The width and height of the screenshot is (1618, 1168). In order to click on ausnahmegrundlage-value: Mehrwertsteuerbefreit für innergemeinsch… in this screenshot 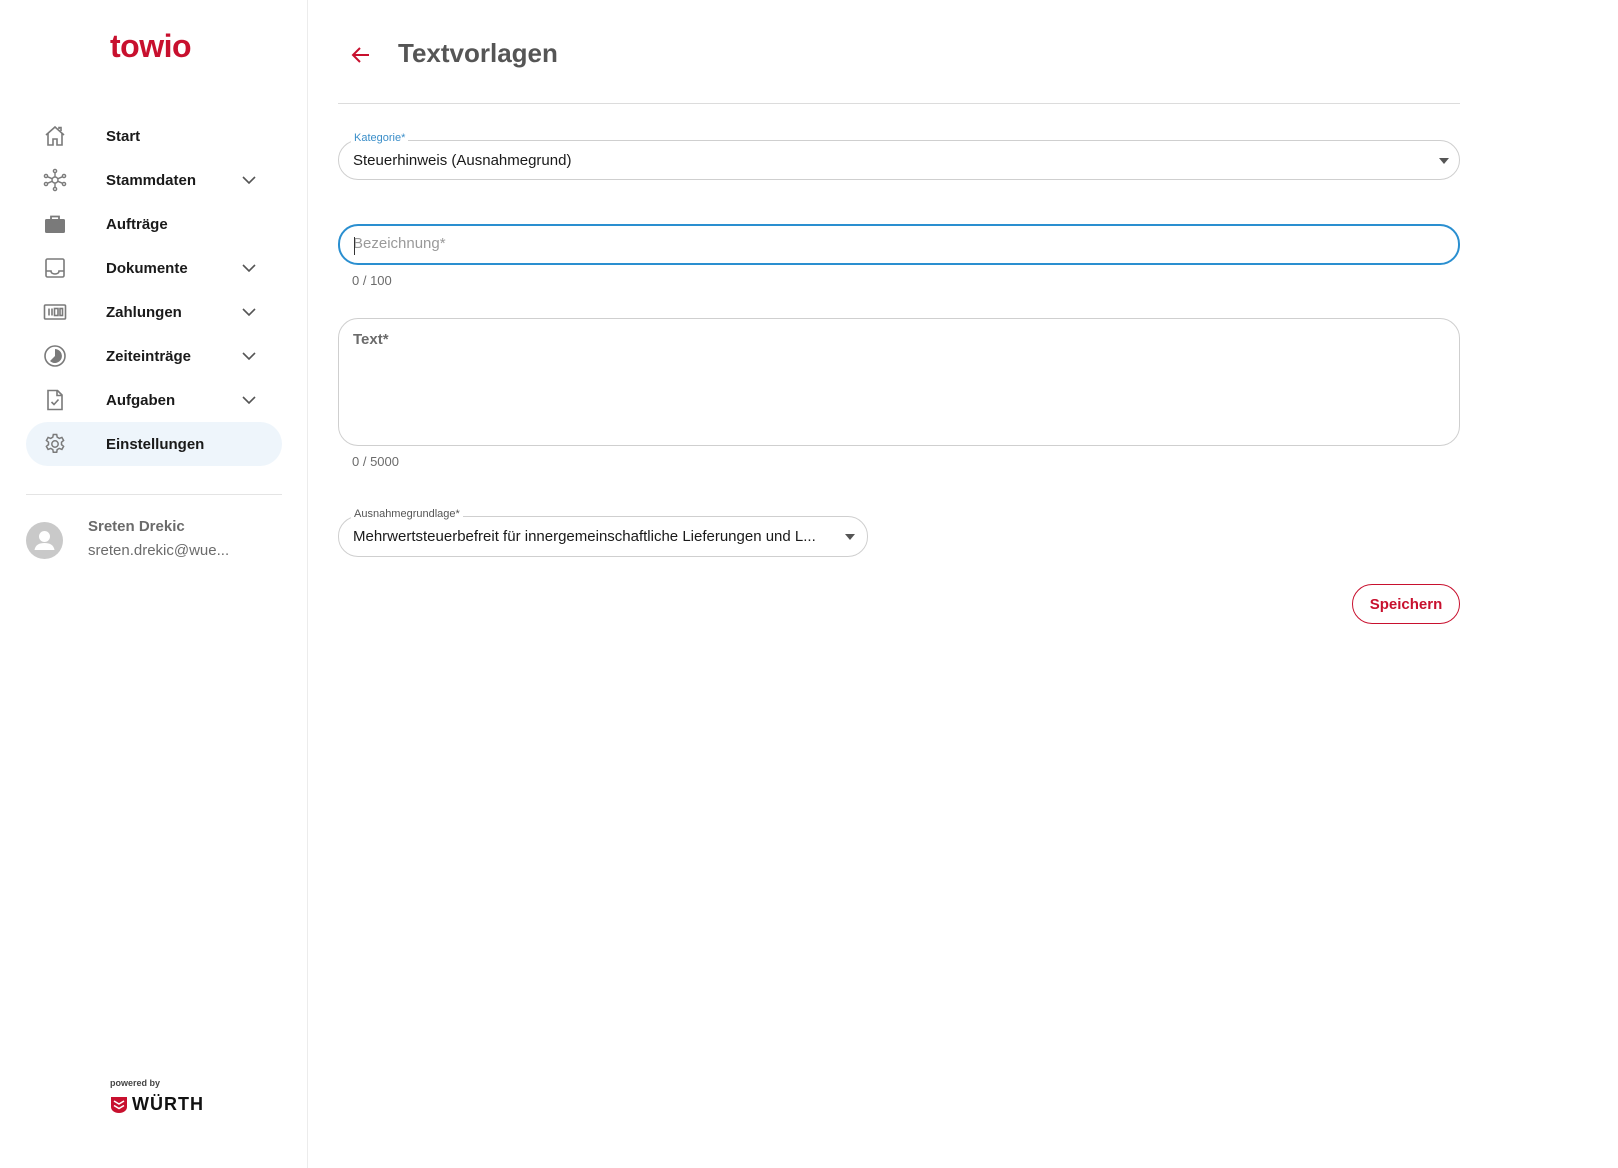, I will do `click(584, 536)`.